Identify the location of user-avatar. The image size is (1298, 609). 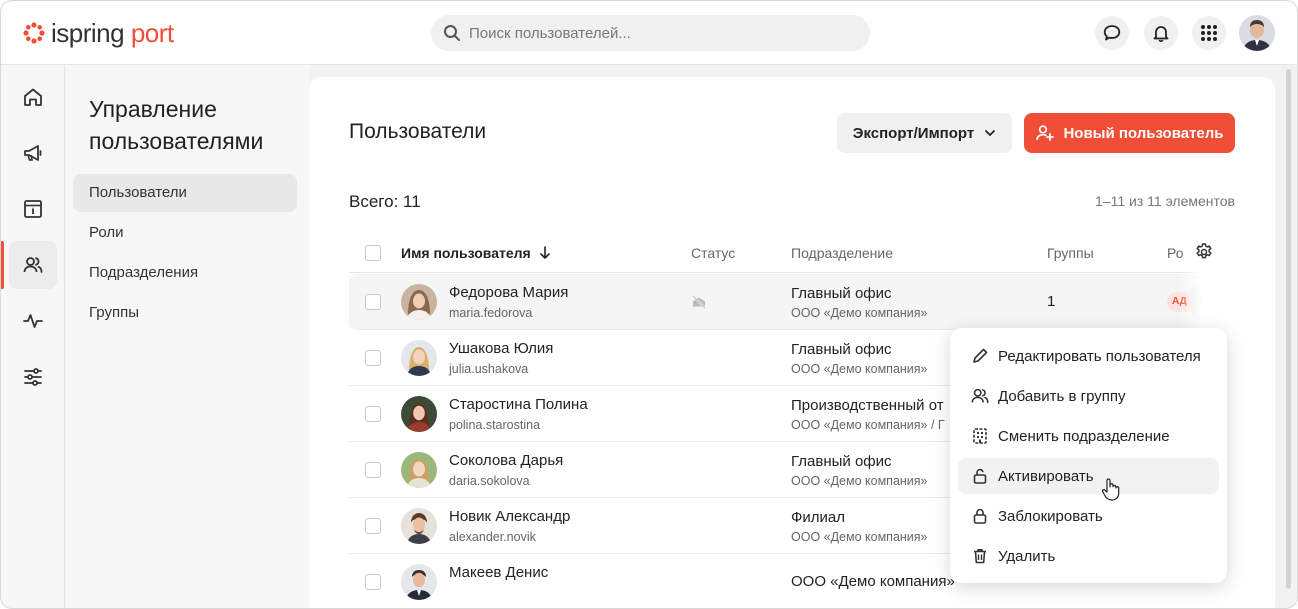
(1257, 33).